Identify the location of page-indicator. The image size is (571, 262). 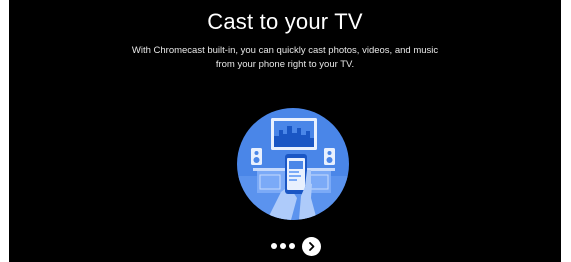
(296, 246).